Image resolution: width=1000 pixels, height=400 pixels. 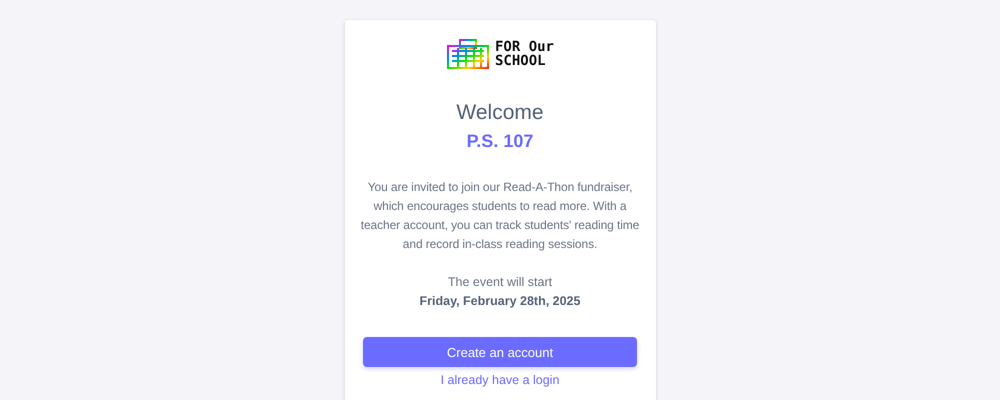 What do you see at coordinates (500, 141) in the screenshot?
I see `school-name: P.S. 107` at bounding box center [500, 141].